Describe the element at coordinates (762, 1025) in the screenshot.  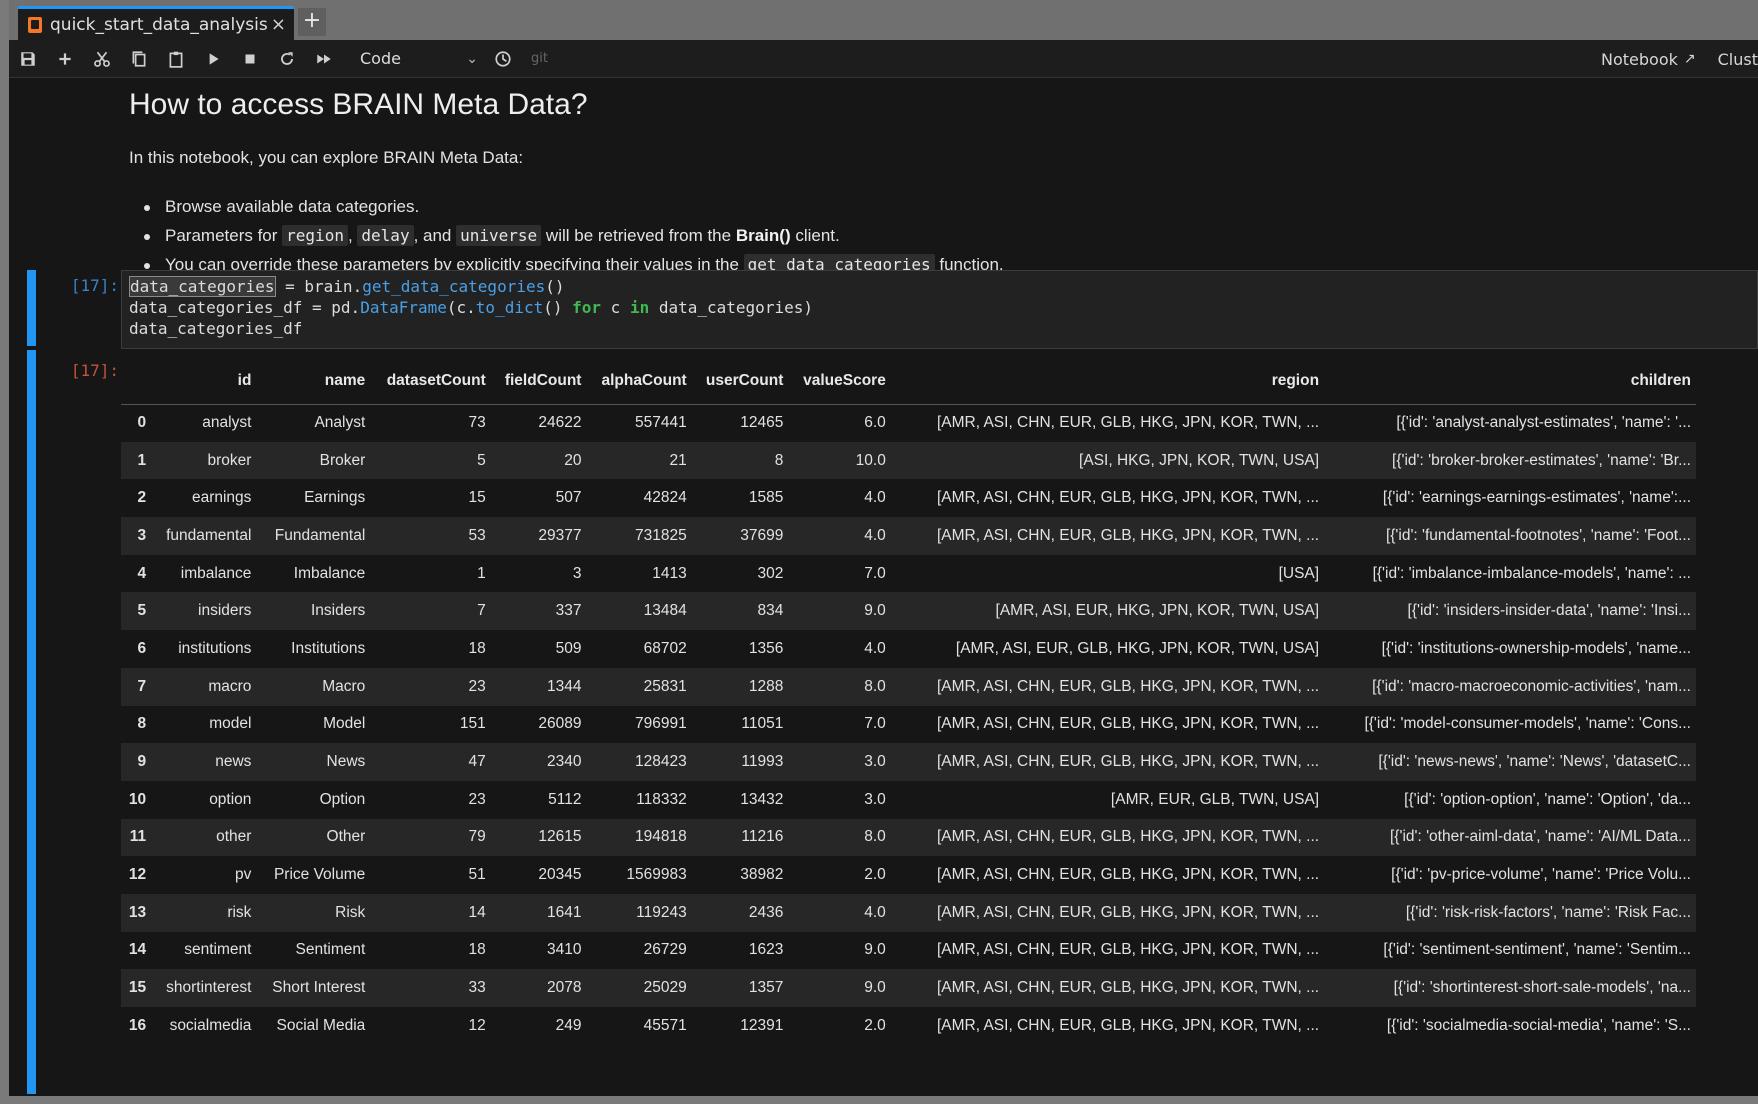
I see `table-cell: 12391` at that location.